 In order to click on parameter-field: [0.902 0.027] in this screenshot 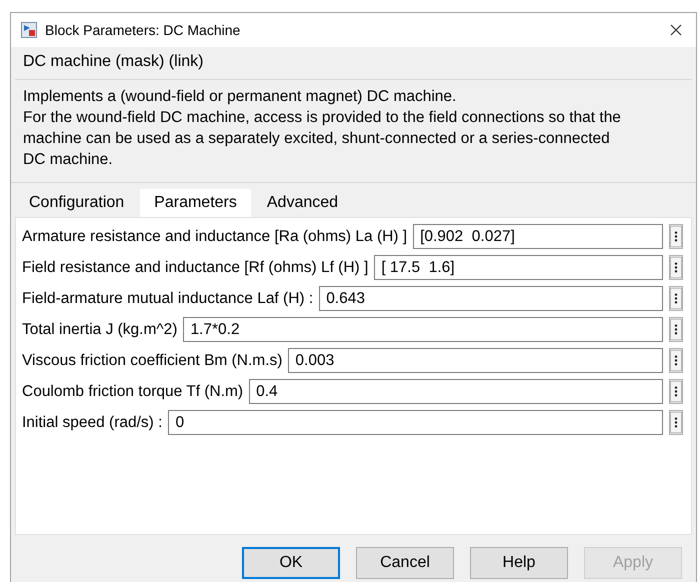, I will do `click(538, 236)`.